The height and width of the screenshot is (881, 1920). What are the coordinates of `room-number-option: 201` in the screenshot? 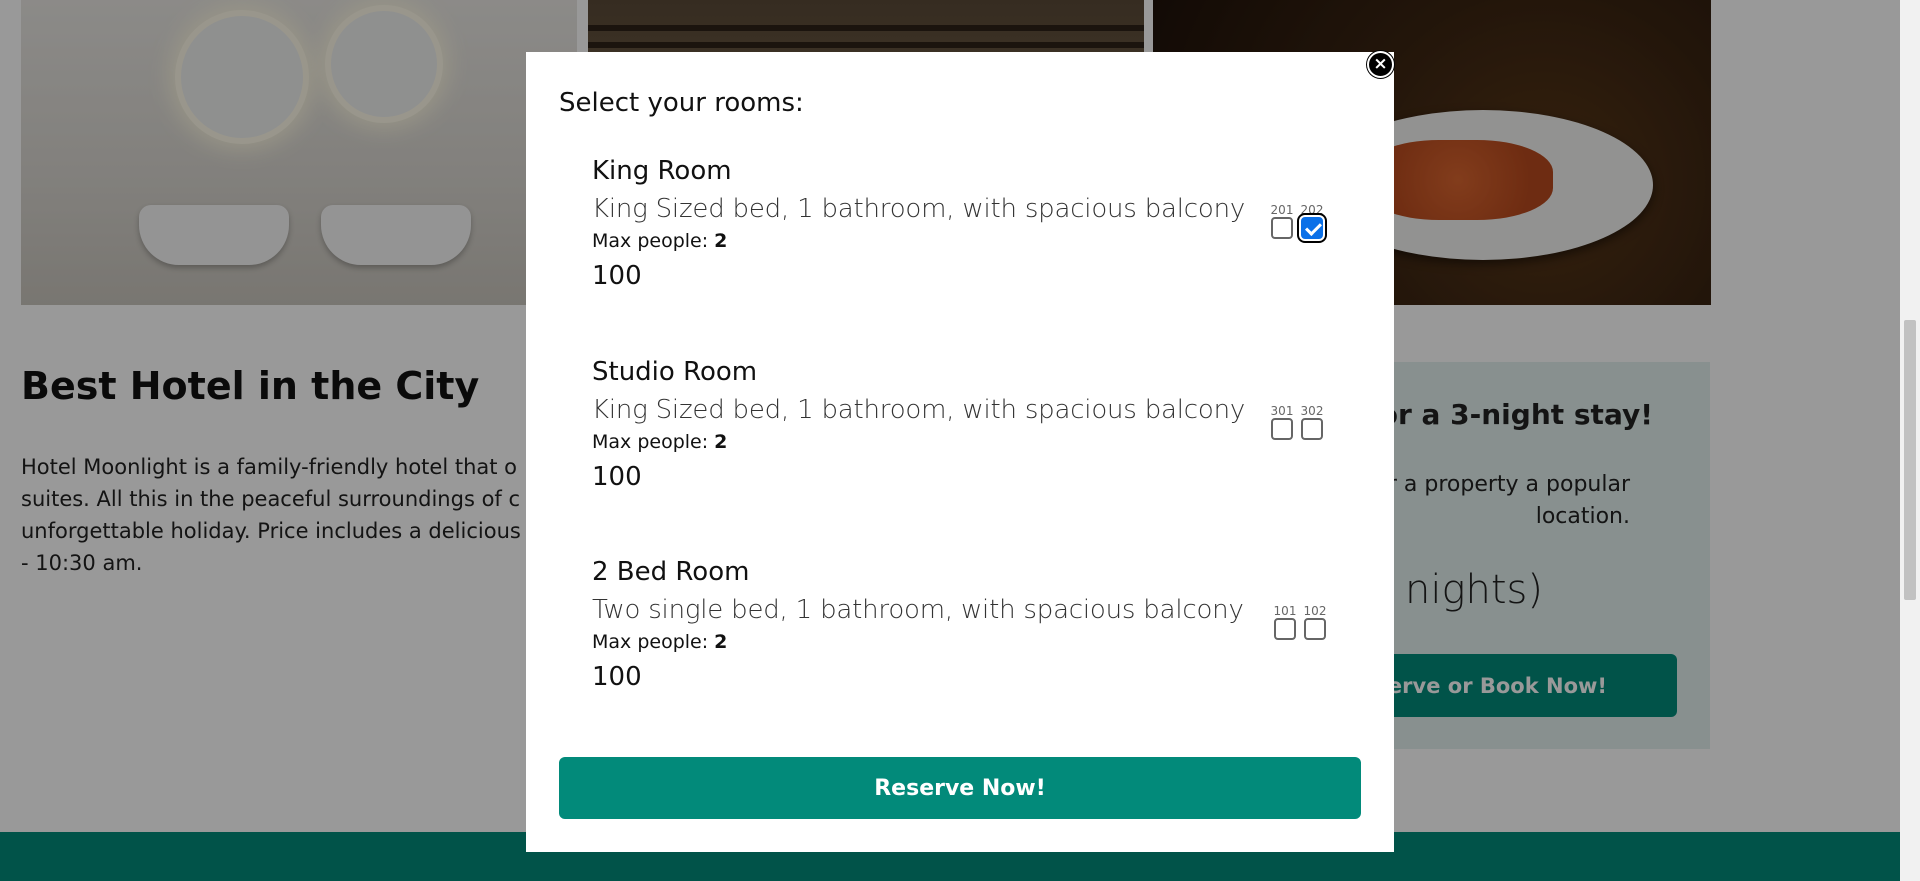 It's located at (1282, 221).